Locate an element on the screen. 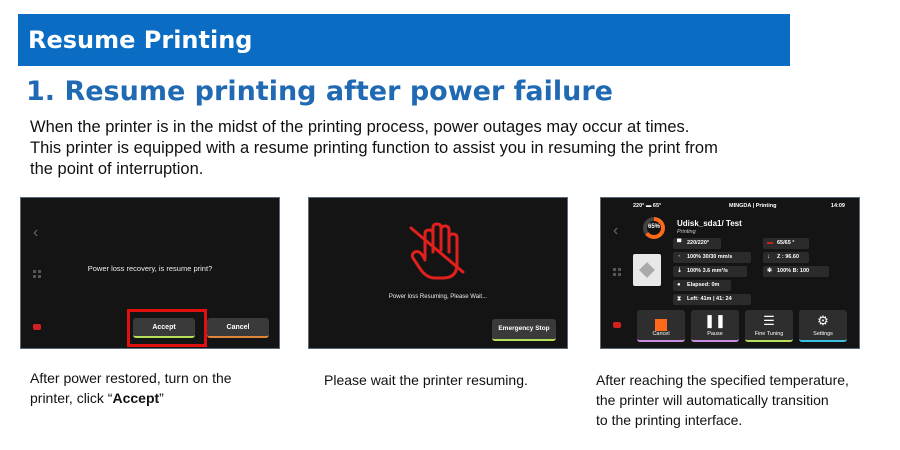  fine-tuning-button: ☰ Fine Tuning is located at coordinates (769, 326).